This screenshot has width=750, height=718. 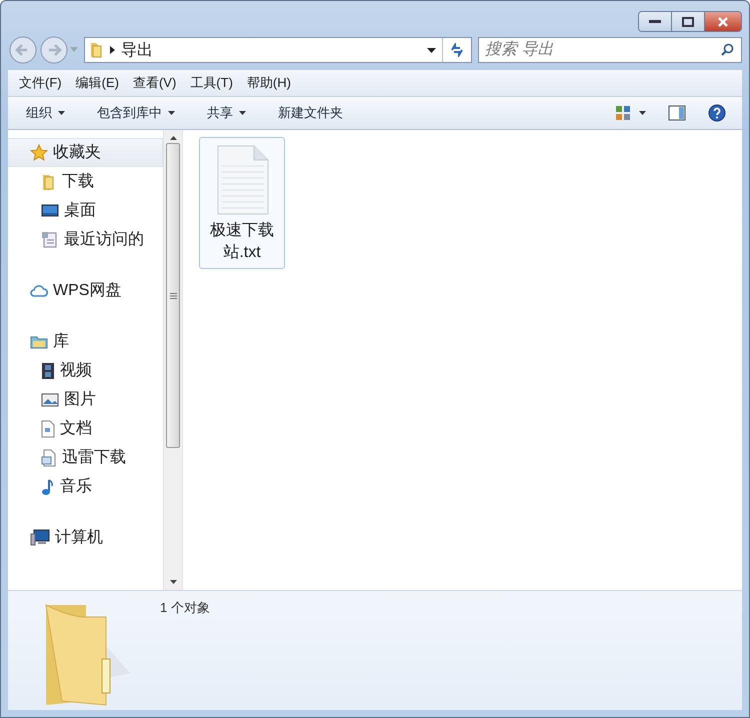 I want to click on nav-item: 文档, so click(x=85, y=428).